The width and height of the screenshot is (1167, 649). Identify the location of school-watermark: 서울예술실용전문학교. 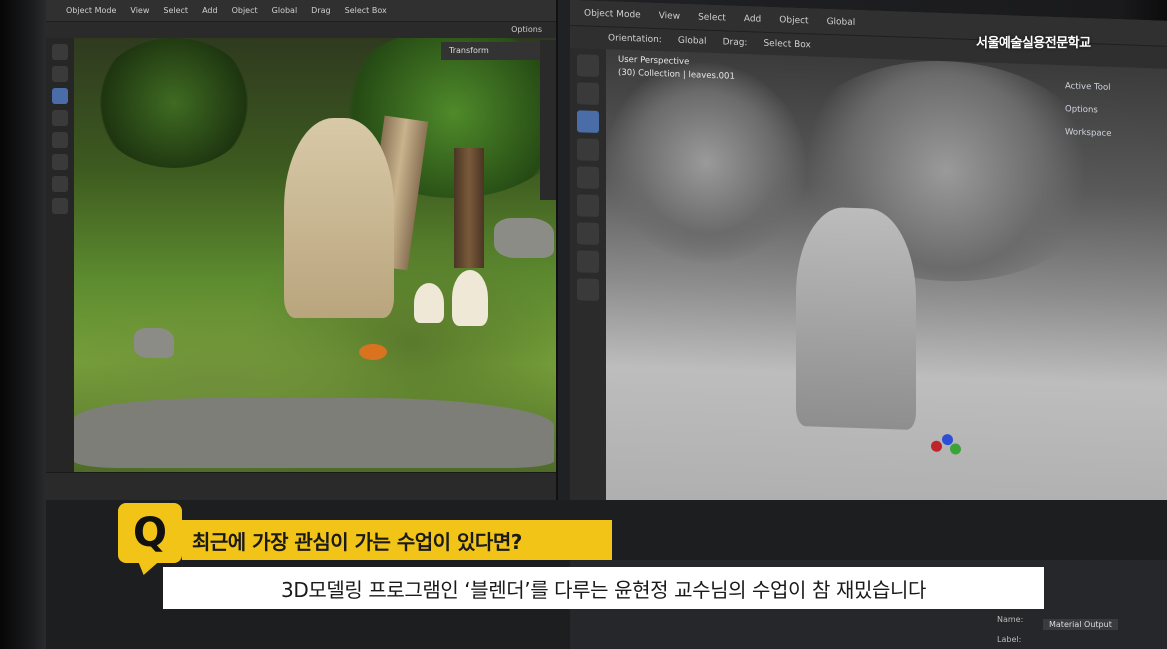
(1033, 43).